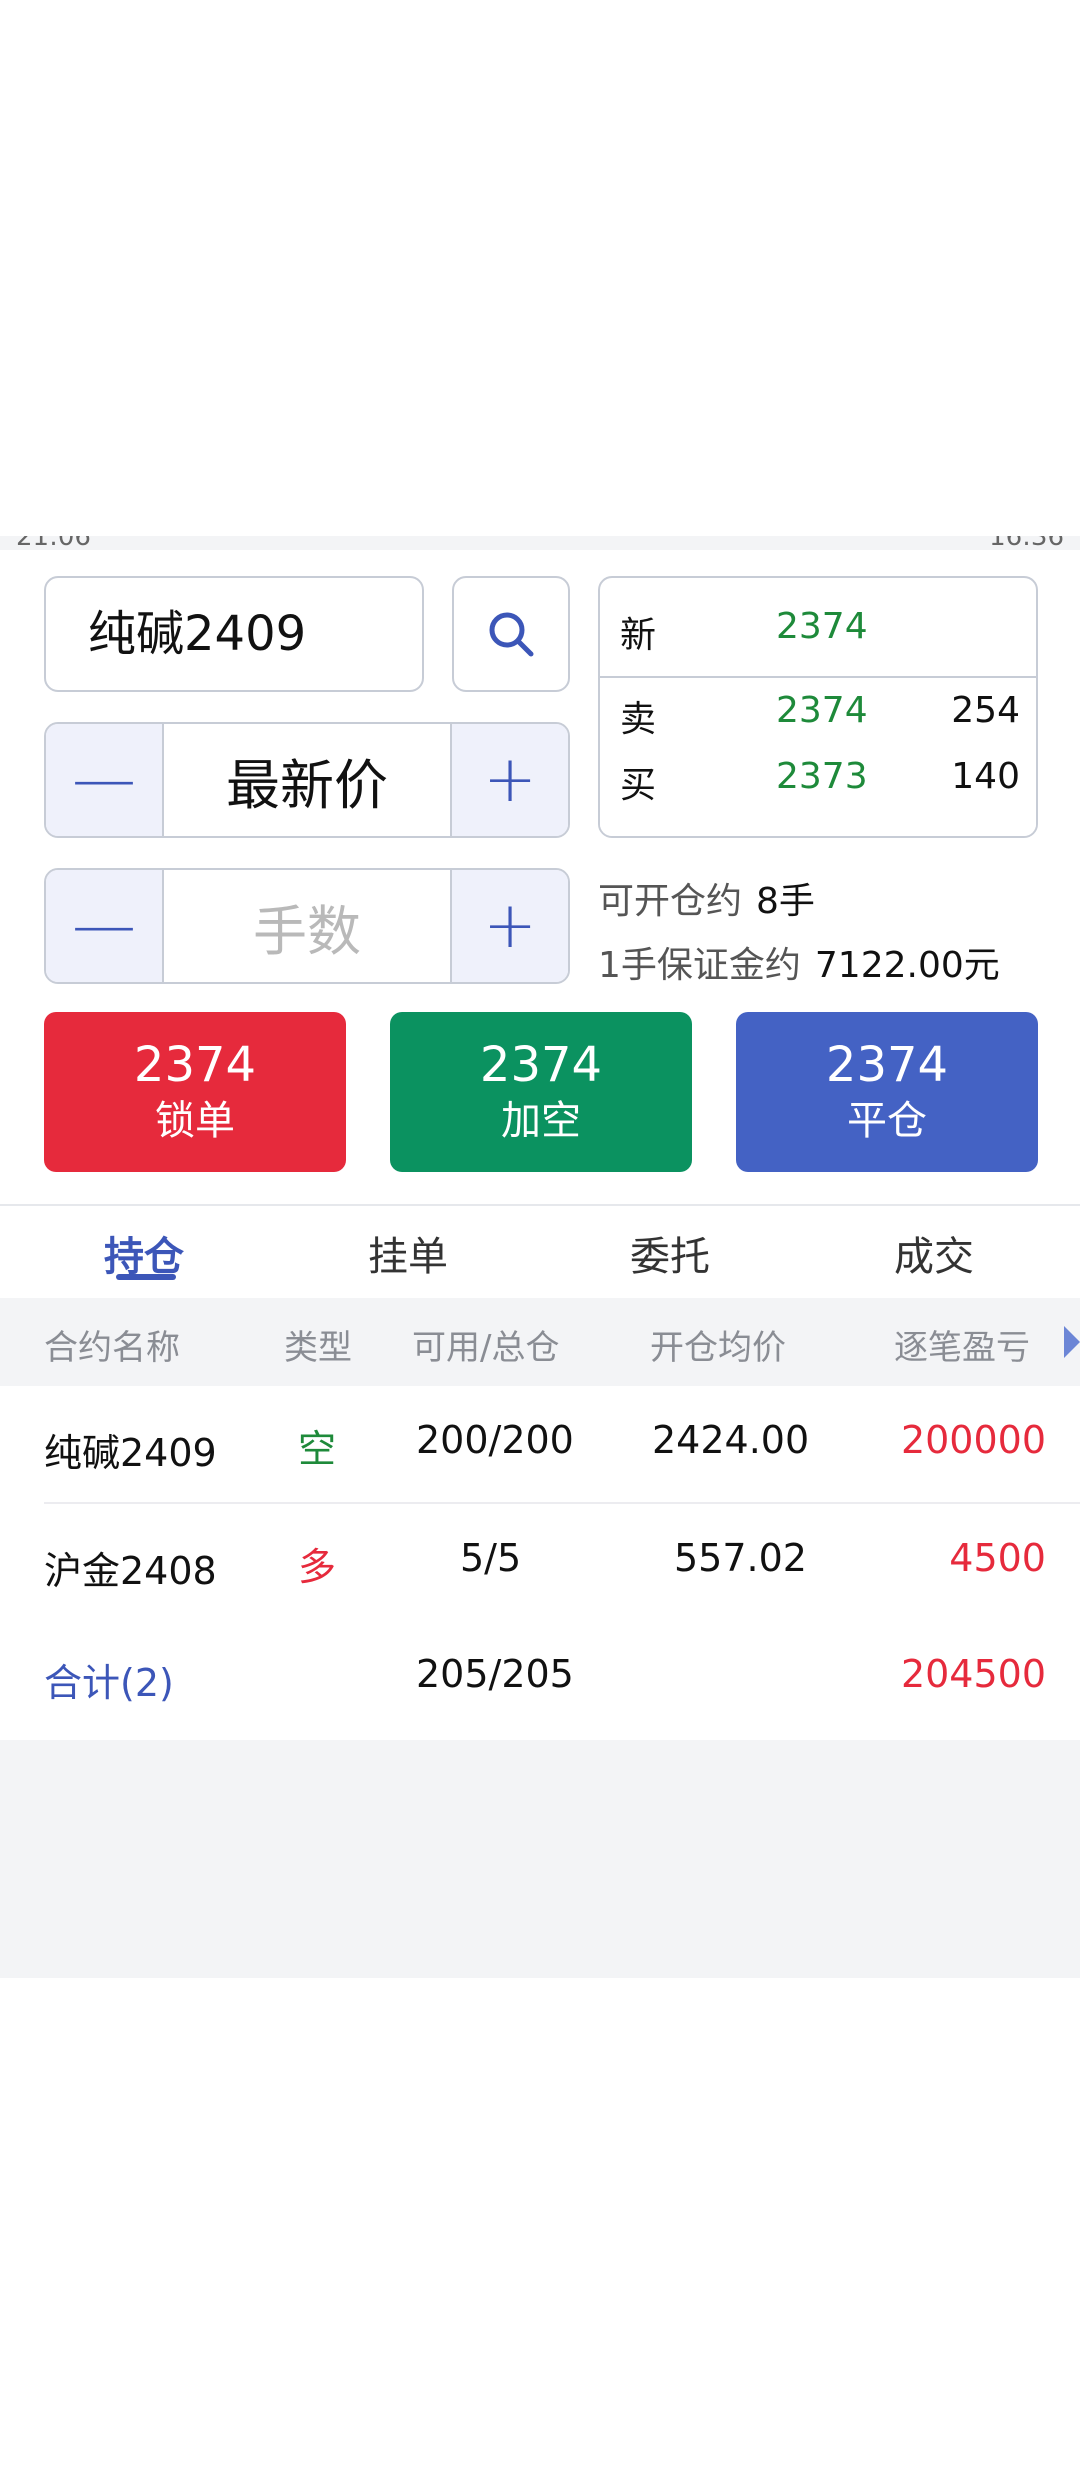 This screenshot has width=1080, height=2490. What do you see at coordinates (234, 634) in the screenshot?
I see `symbol-input: 纯碱2409` at bounding box center [234, 634].